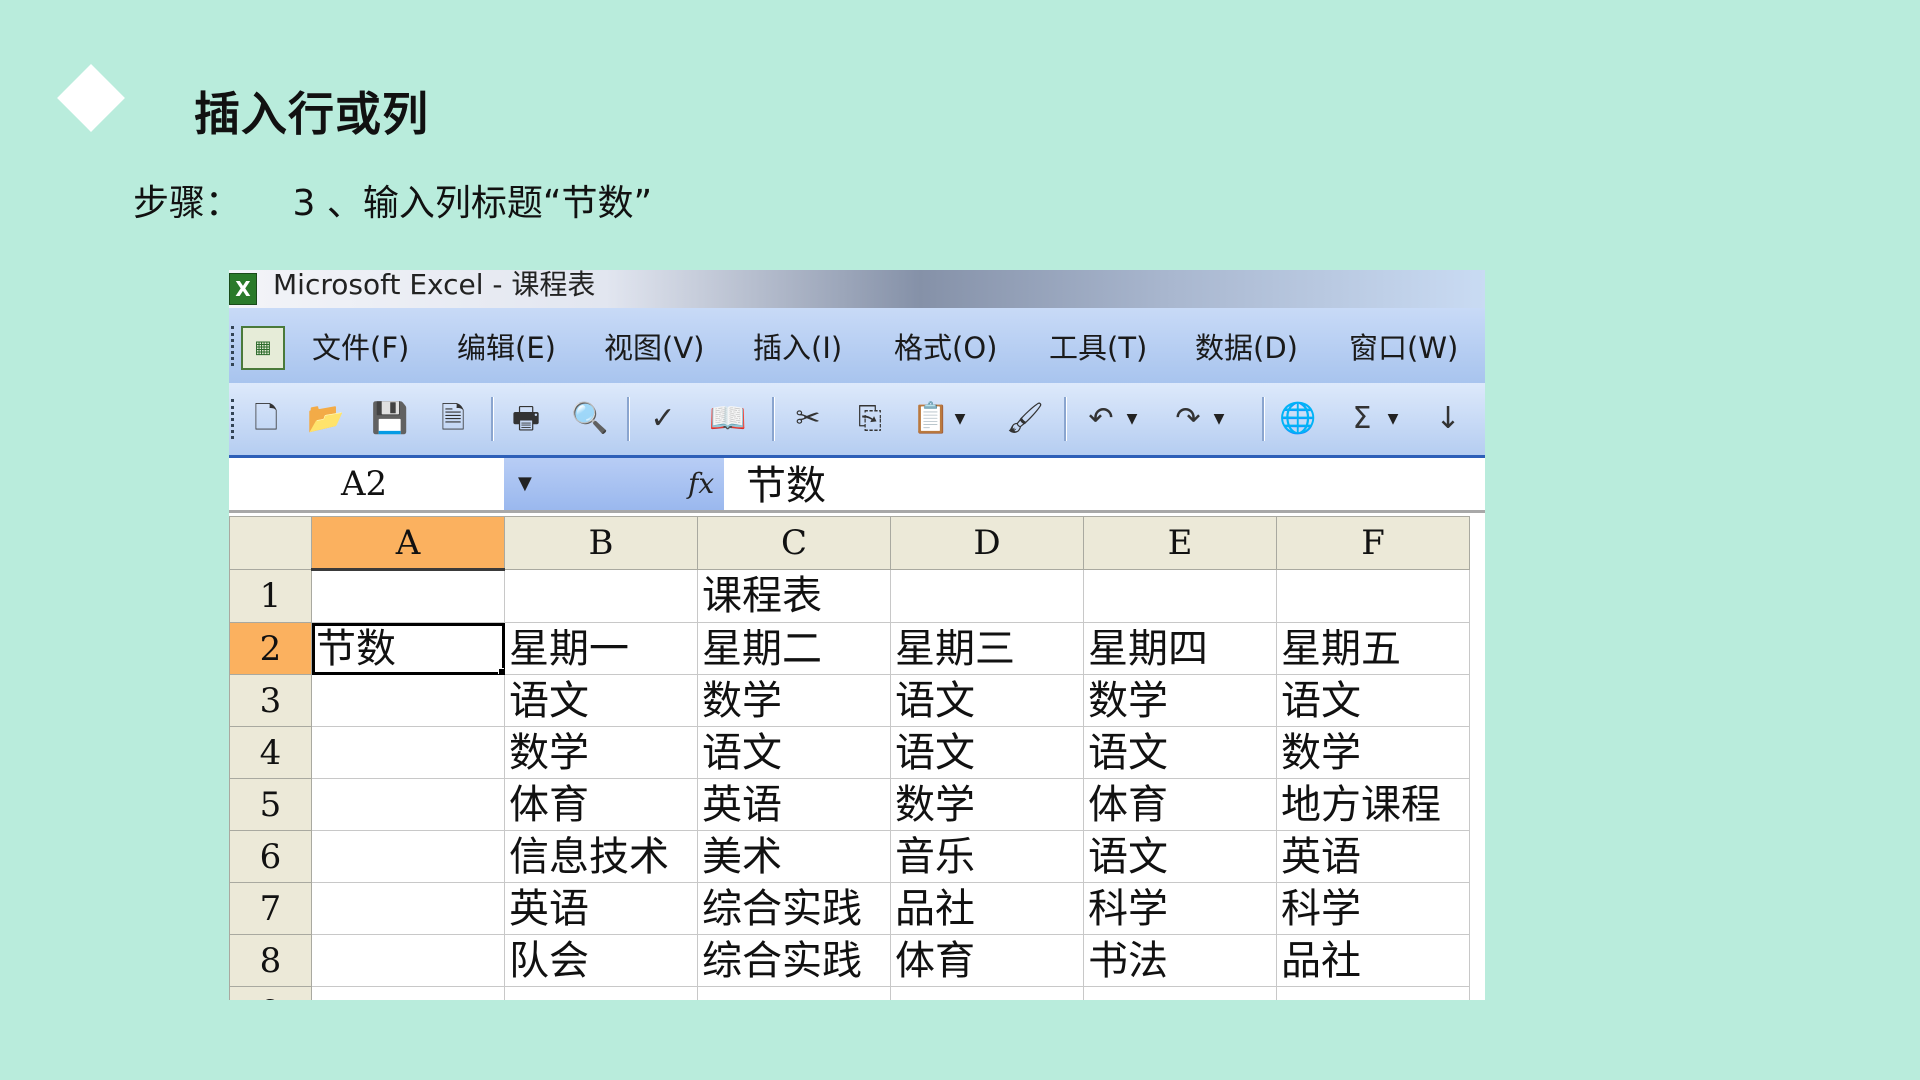  I want to click on excel-app-icon: X, so click(243, 289).